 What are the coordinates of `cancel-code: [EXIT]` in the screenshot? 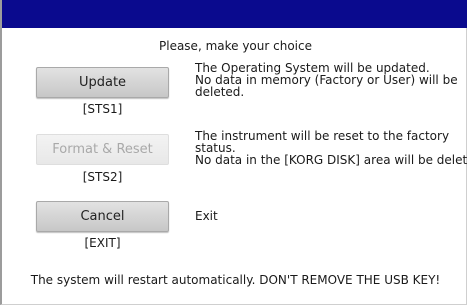 It's located at (102, 243).